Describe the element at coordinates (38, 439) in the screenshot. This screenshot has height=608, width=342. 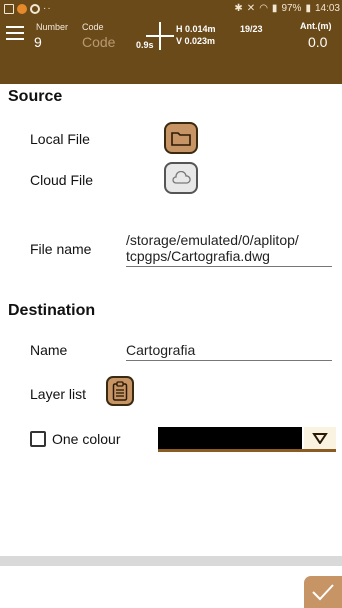
I see `one-colour-checkbox` at that location.